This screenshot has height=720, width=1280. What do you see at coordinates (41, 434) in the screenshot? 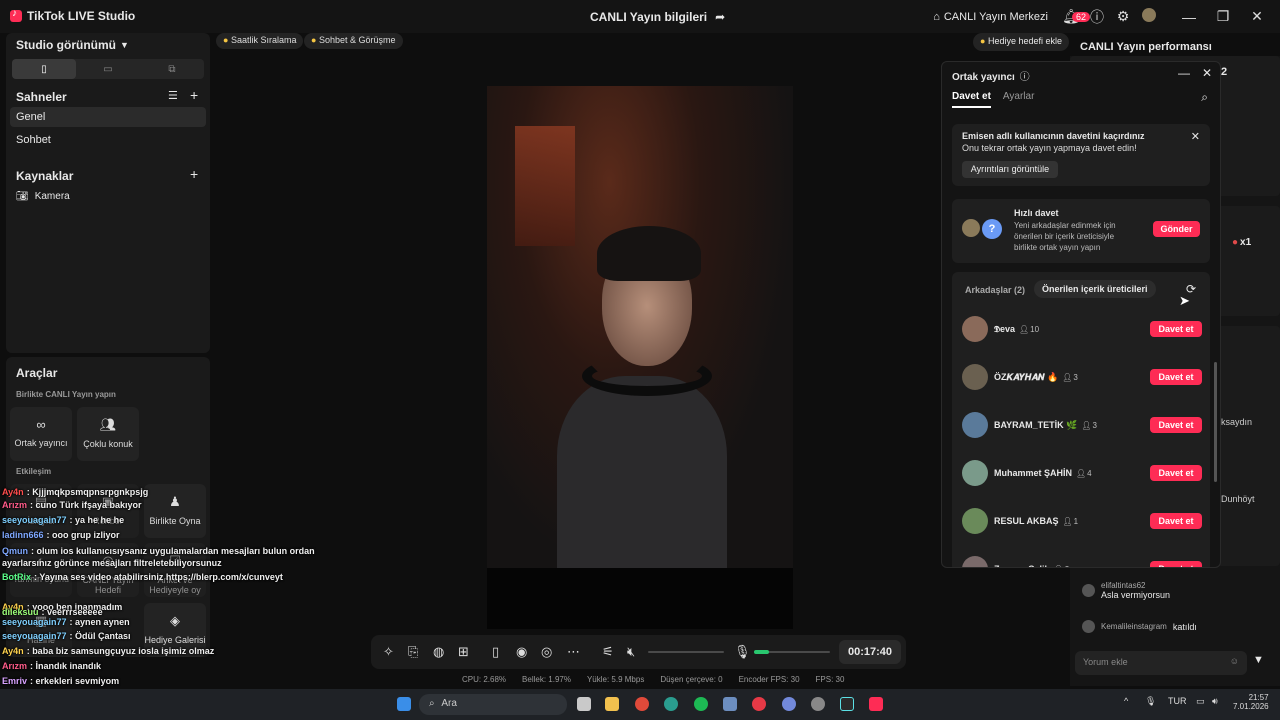
I see `cohost-tool-button: ∞ Ortak yayıncı` at bounding box center [41, 434].